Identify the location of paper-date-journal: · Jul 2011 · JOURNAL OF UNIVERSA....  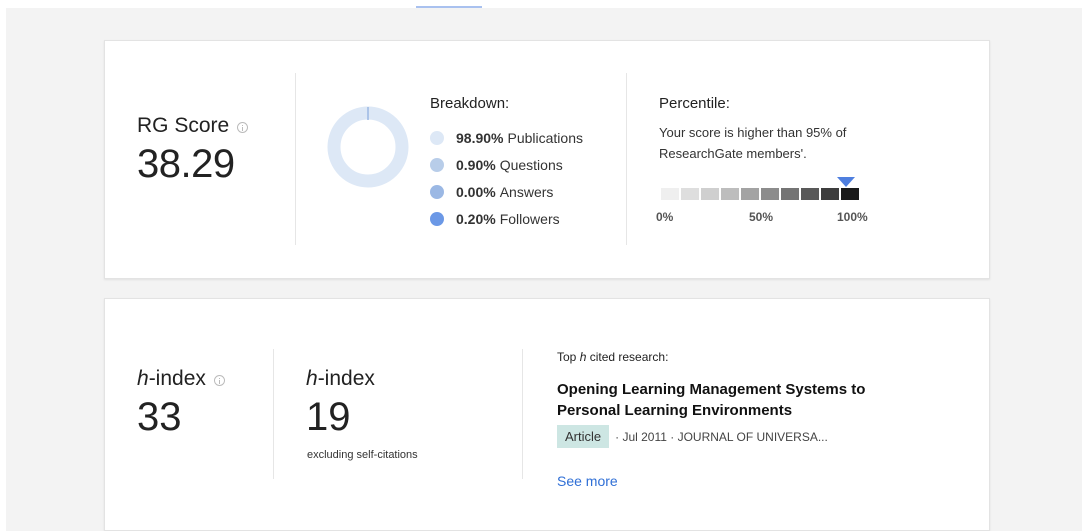
(721, 436).